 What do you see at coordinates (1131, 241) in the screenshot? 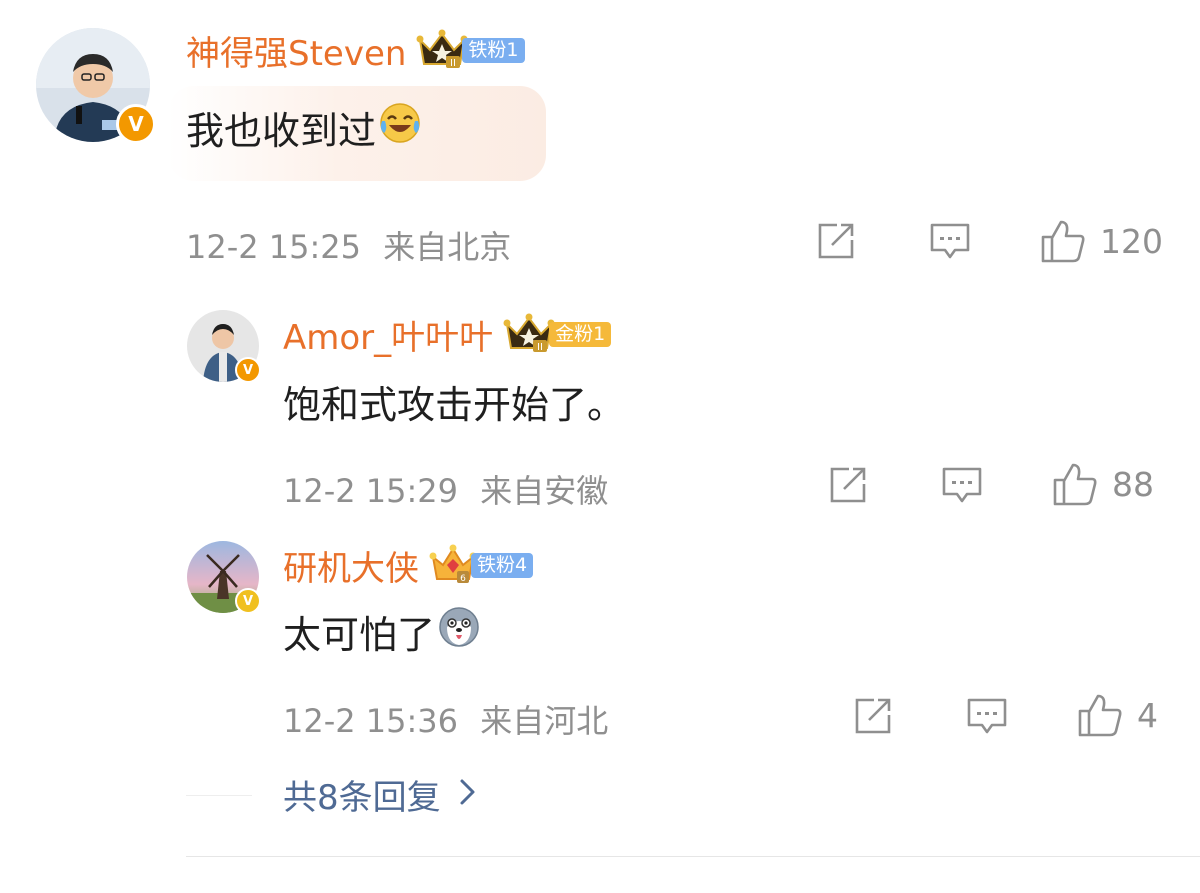
I see `like-count: 120` at bounding box center [1131, 241].